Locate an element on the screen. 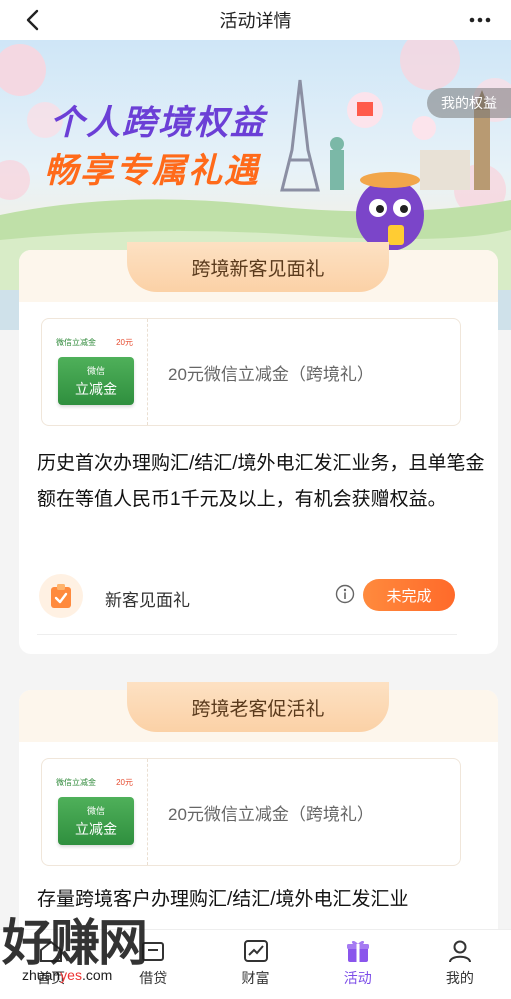  card-tab-title: 跨境老客促活礼 is located at coordinates (258, 707).